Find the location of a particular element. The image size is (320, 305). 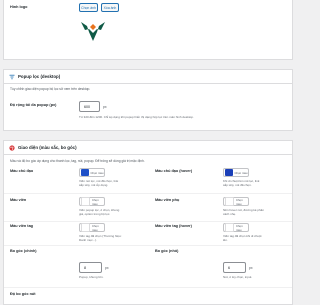

border-sub-picker-text: Chọn màu is located at coordinates (239, 201).